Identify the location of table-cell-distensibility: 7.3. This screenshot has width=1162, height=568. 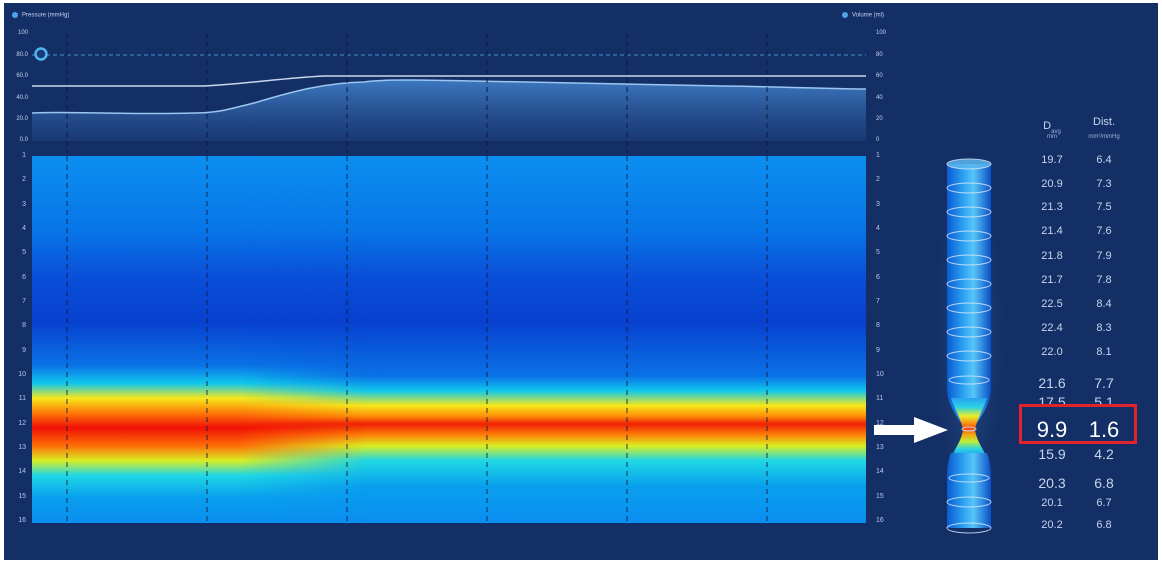
(1104, 184).